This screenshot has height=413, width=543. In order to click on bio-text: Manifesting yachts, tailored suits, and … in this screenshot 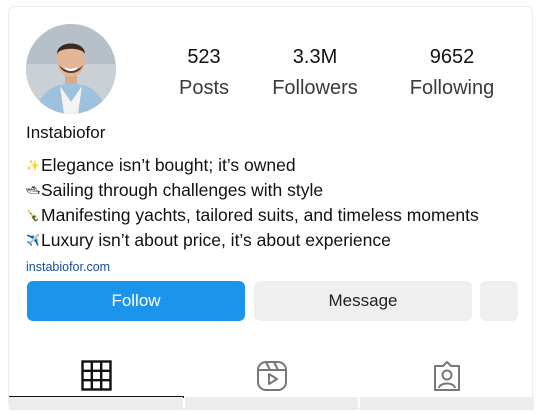, I will do `click(260, 215)`.